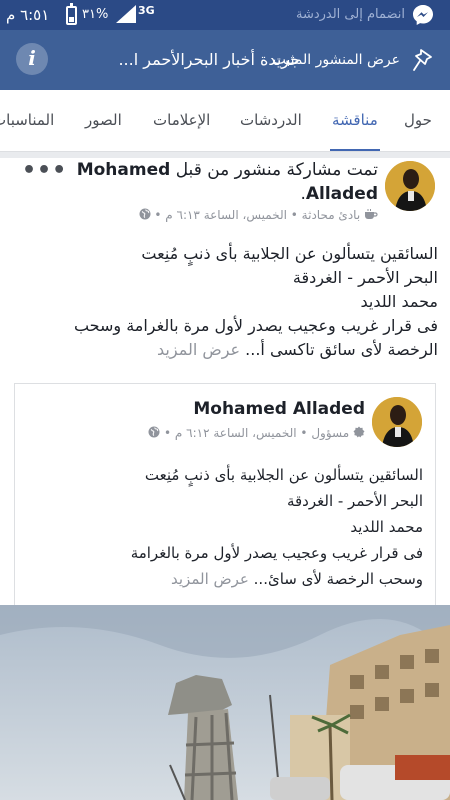 This screenshot has width=450, height=800. What do you see at coordinates (181, 120) in the screenshot?
I see `tab-announcements: الإعلامات` at bounding box center [181, 120].